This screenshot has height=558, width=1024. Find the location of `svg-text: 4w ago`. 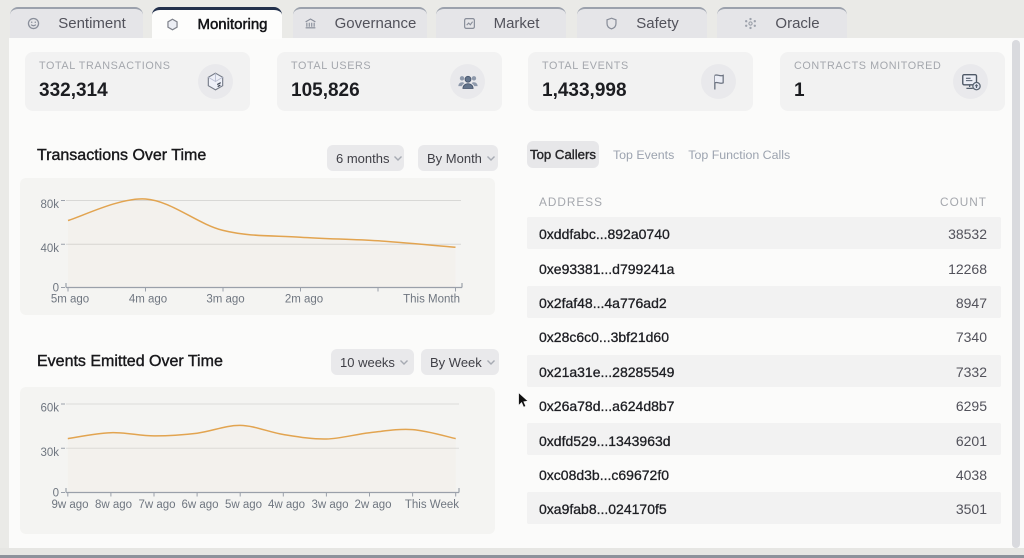

svg-text: 4w ago is located at coordinates (286, 505).